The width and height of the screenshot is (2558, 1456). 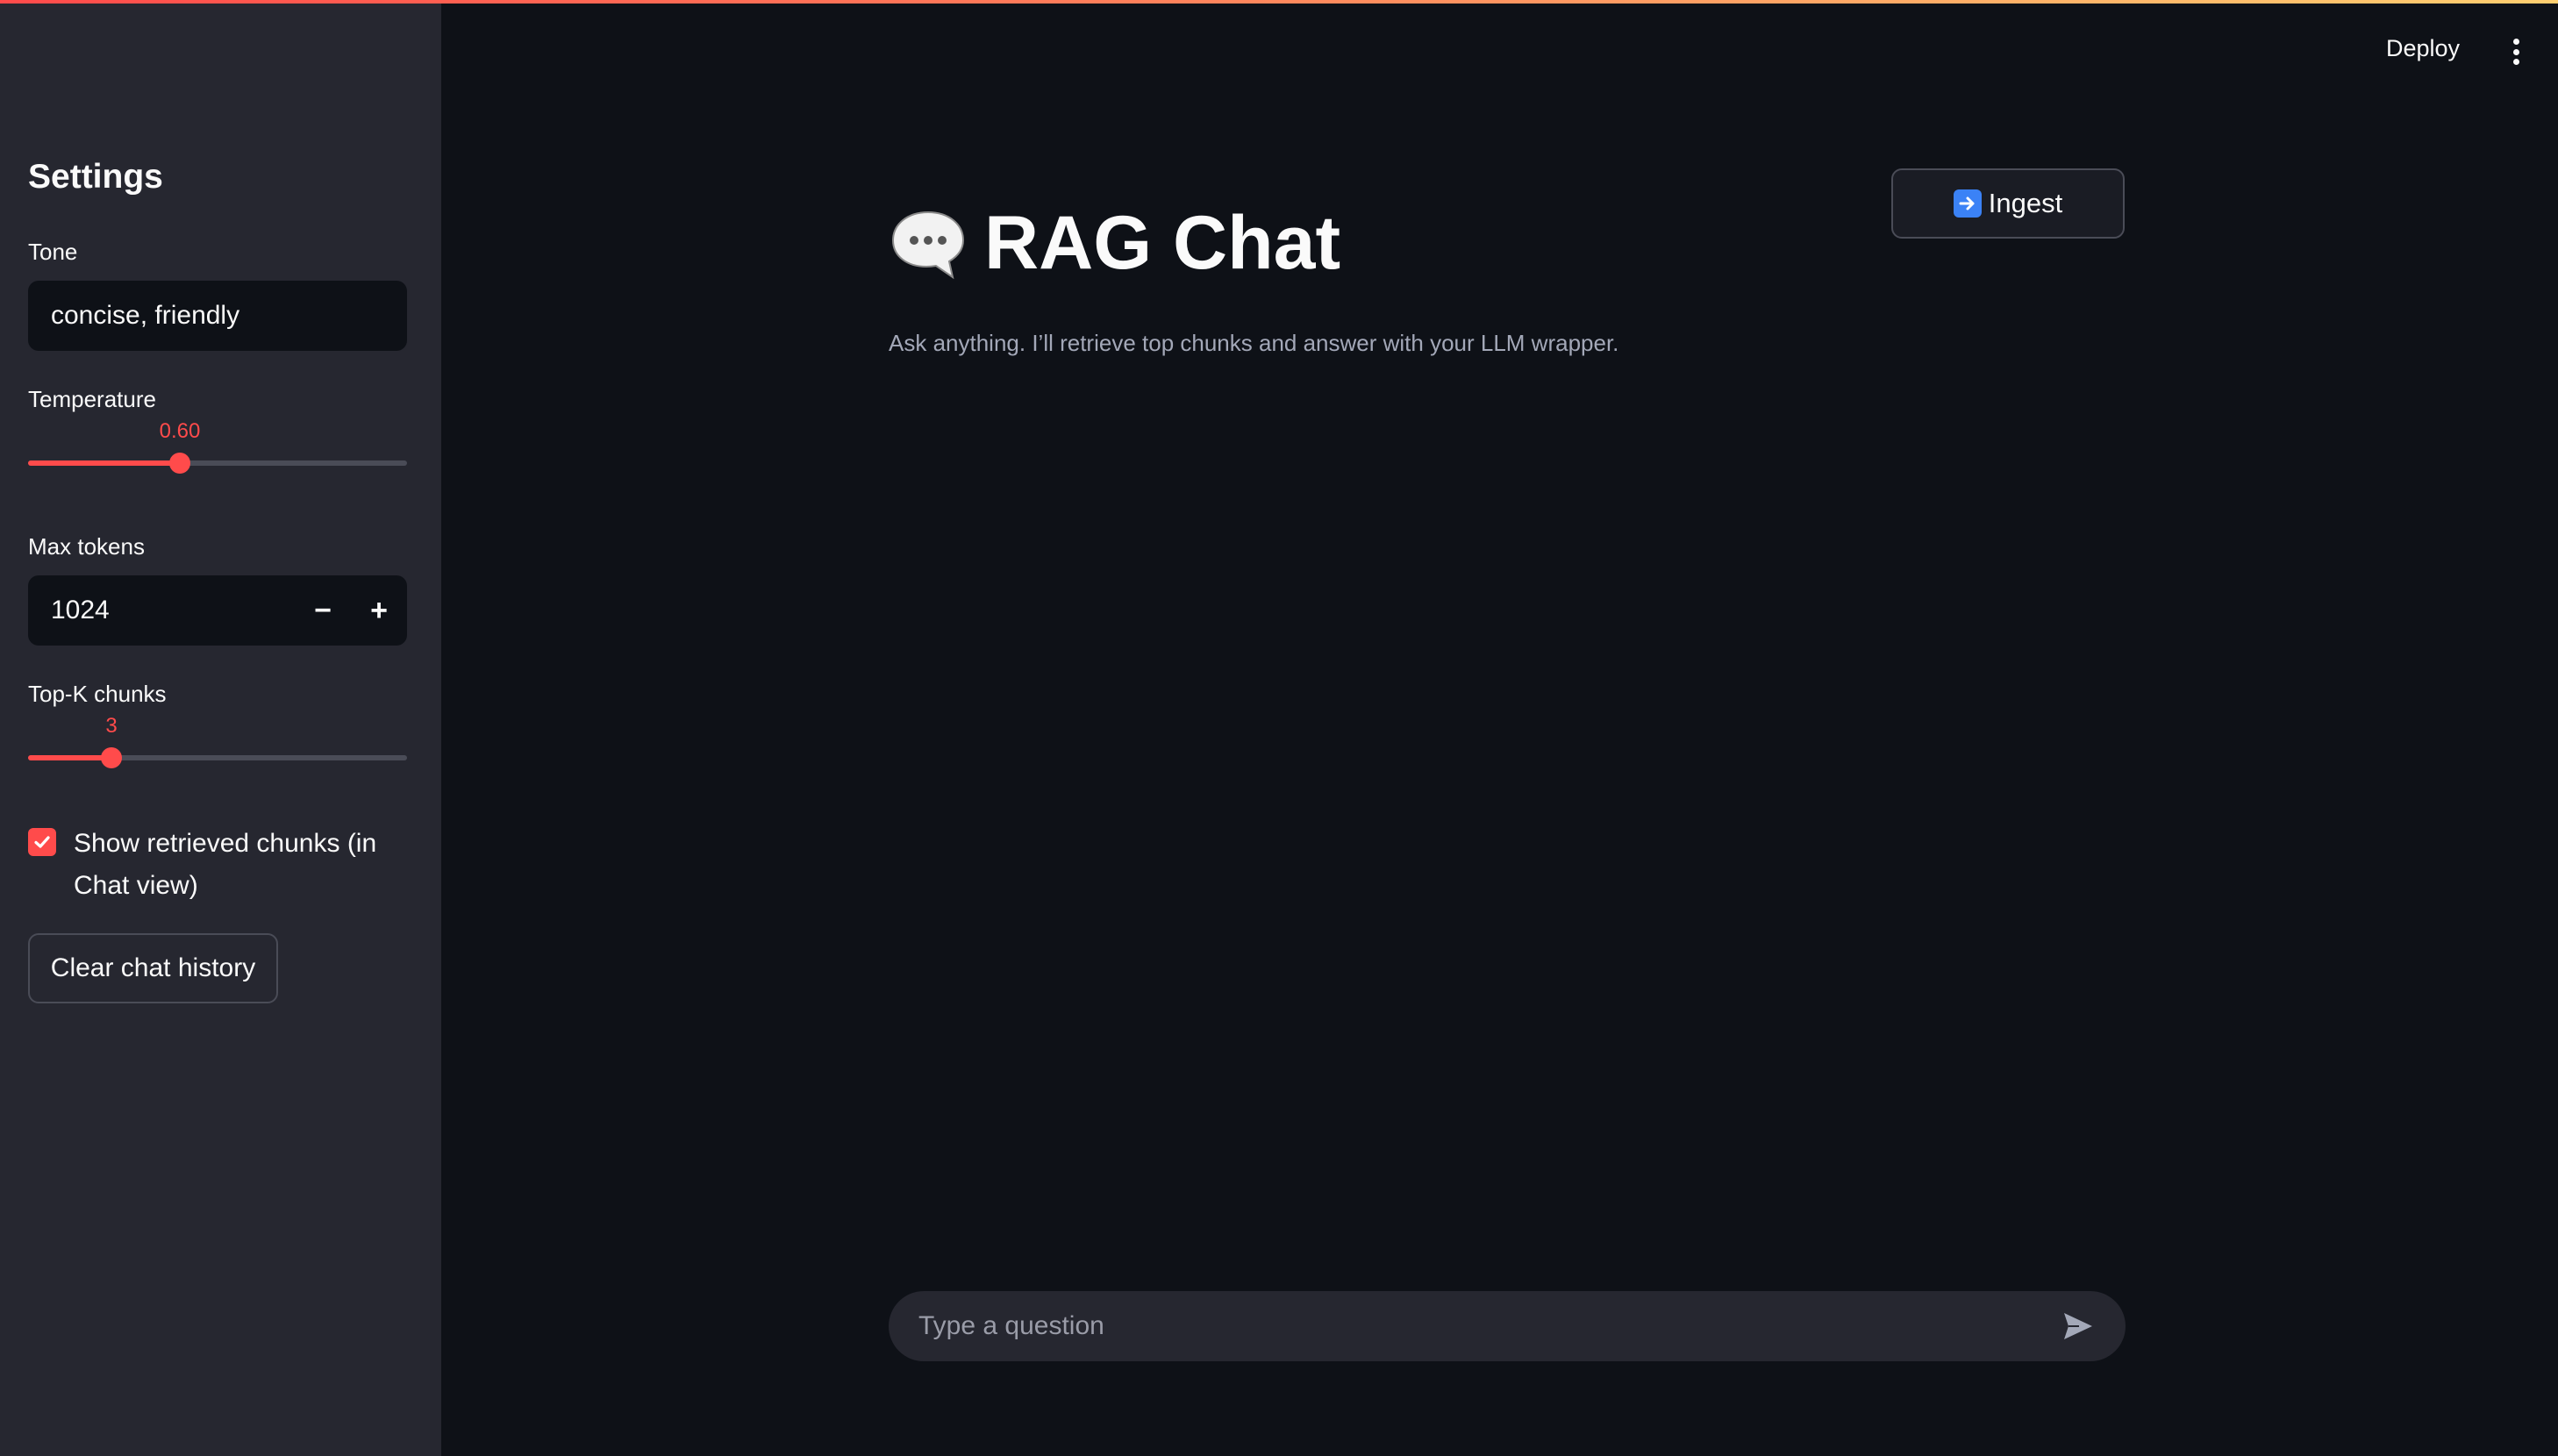 I want to click on right-arrow-icon, so click(x=1968, y=203).